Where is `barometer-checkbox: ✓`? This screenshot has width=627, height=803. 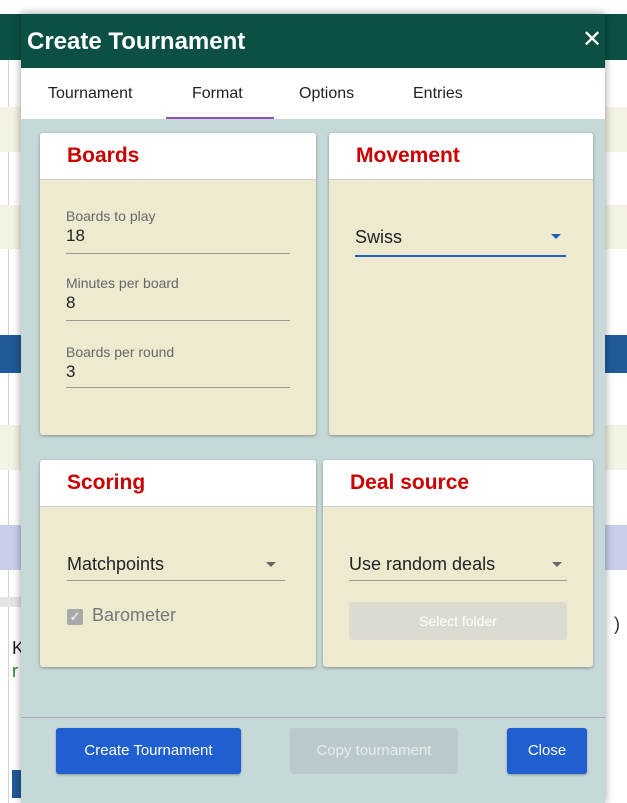 barometer-checkbox: ✓ is located at coordinates (75, 617).